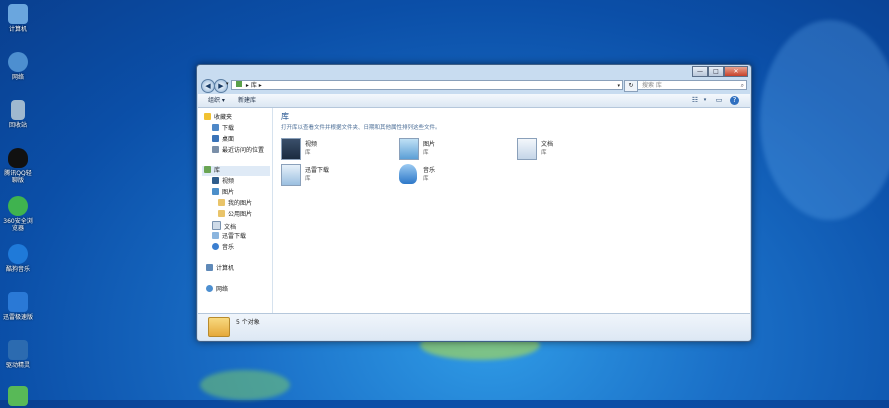 This screenshot has height=408, width=889. Describe the element at coordinates (236, 171) in the screenshot. I see `sidebar-item-libraries: 库` at that location.